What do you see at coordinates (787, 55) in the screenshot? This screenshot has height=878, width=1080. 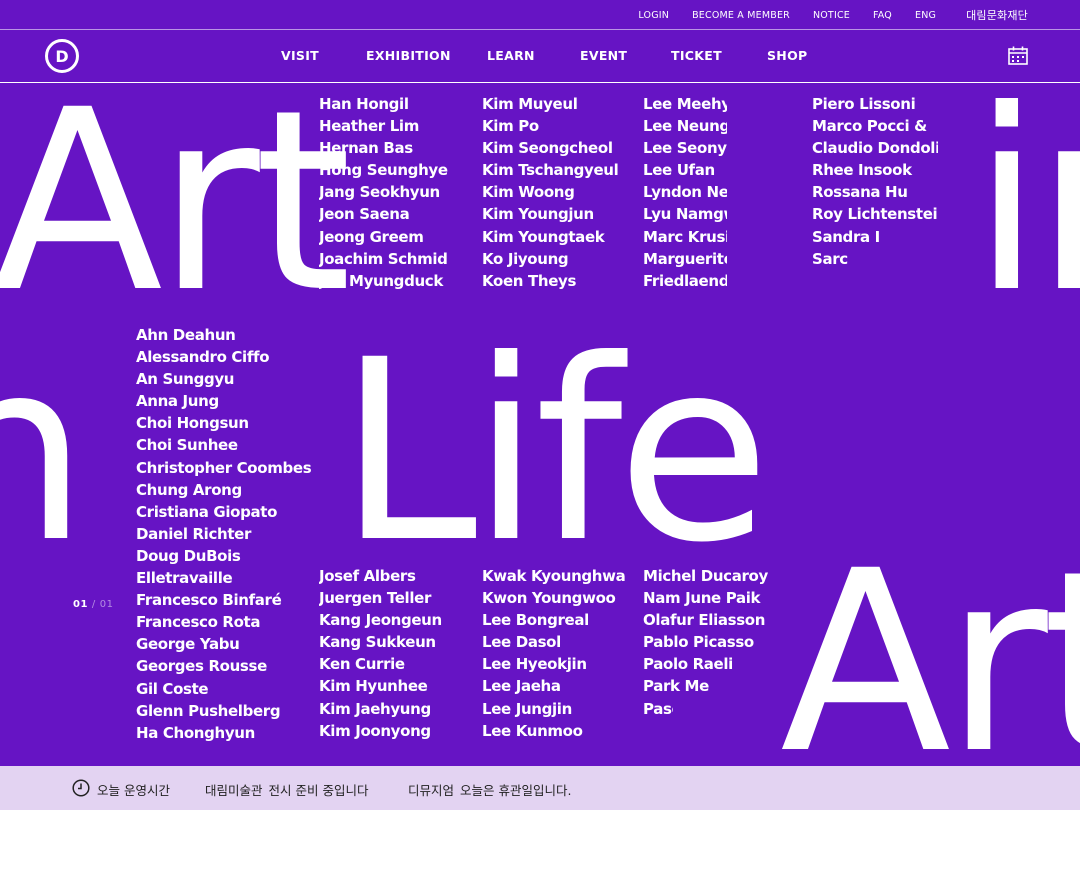 I see `nav-shop: SHOP` at bounding box center [787, 55].